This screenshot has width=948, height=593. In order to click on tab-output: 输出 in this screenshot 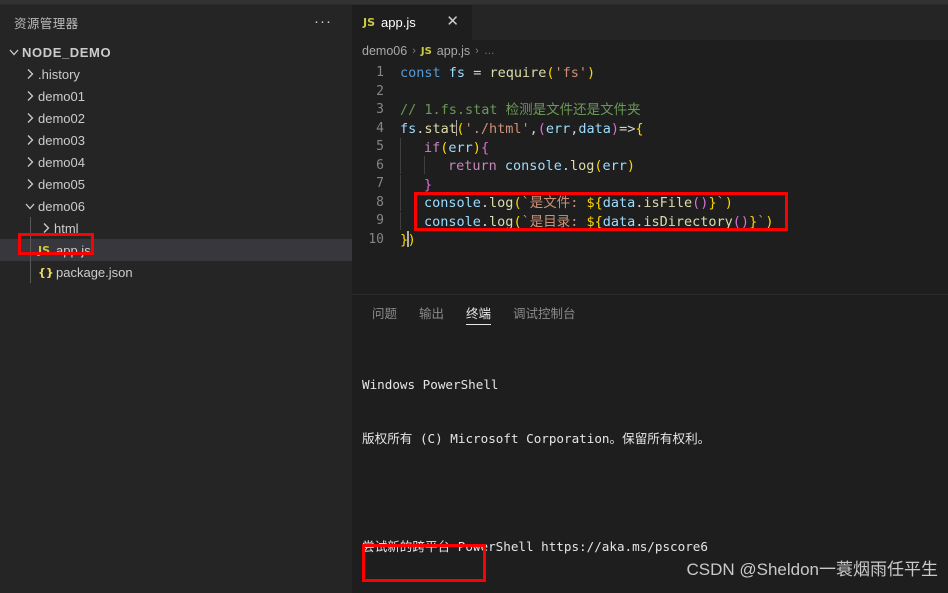, I will do `click(431, 312)`.